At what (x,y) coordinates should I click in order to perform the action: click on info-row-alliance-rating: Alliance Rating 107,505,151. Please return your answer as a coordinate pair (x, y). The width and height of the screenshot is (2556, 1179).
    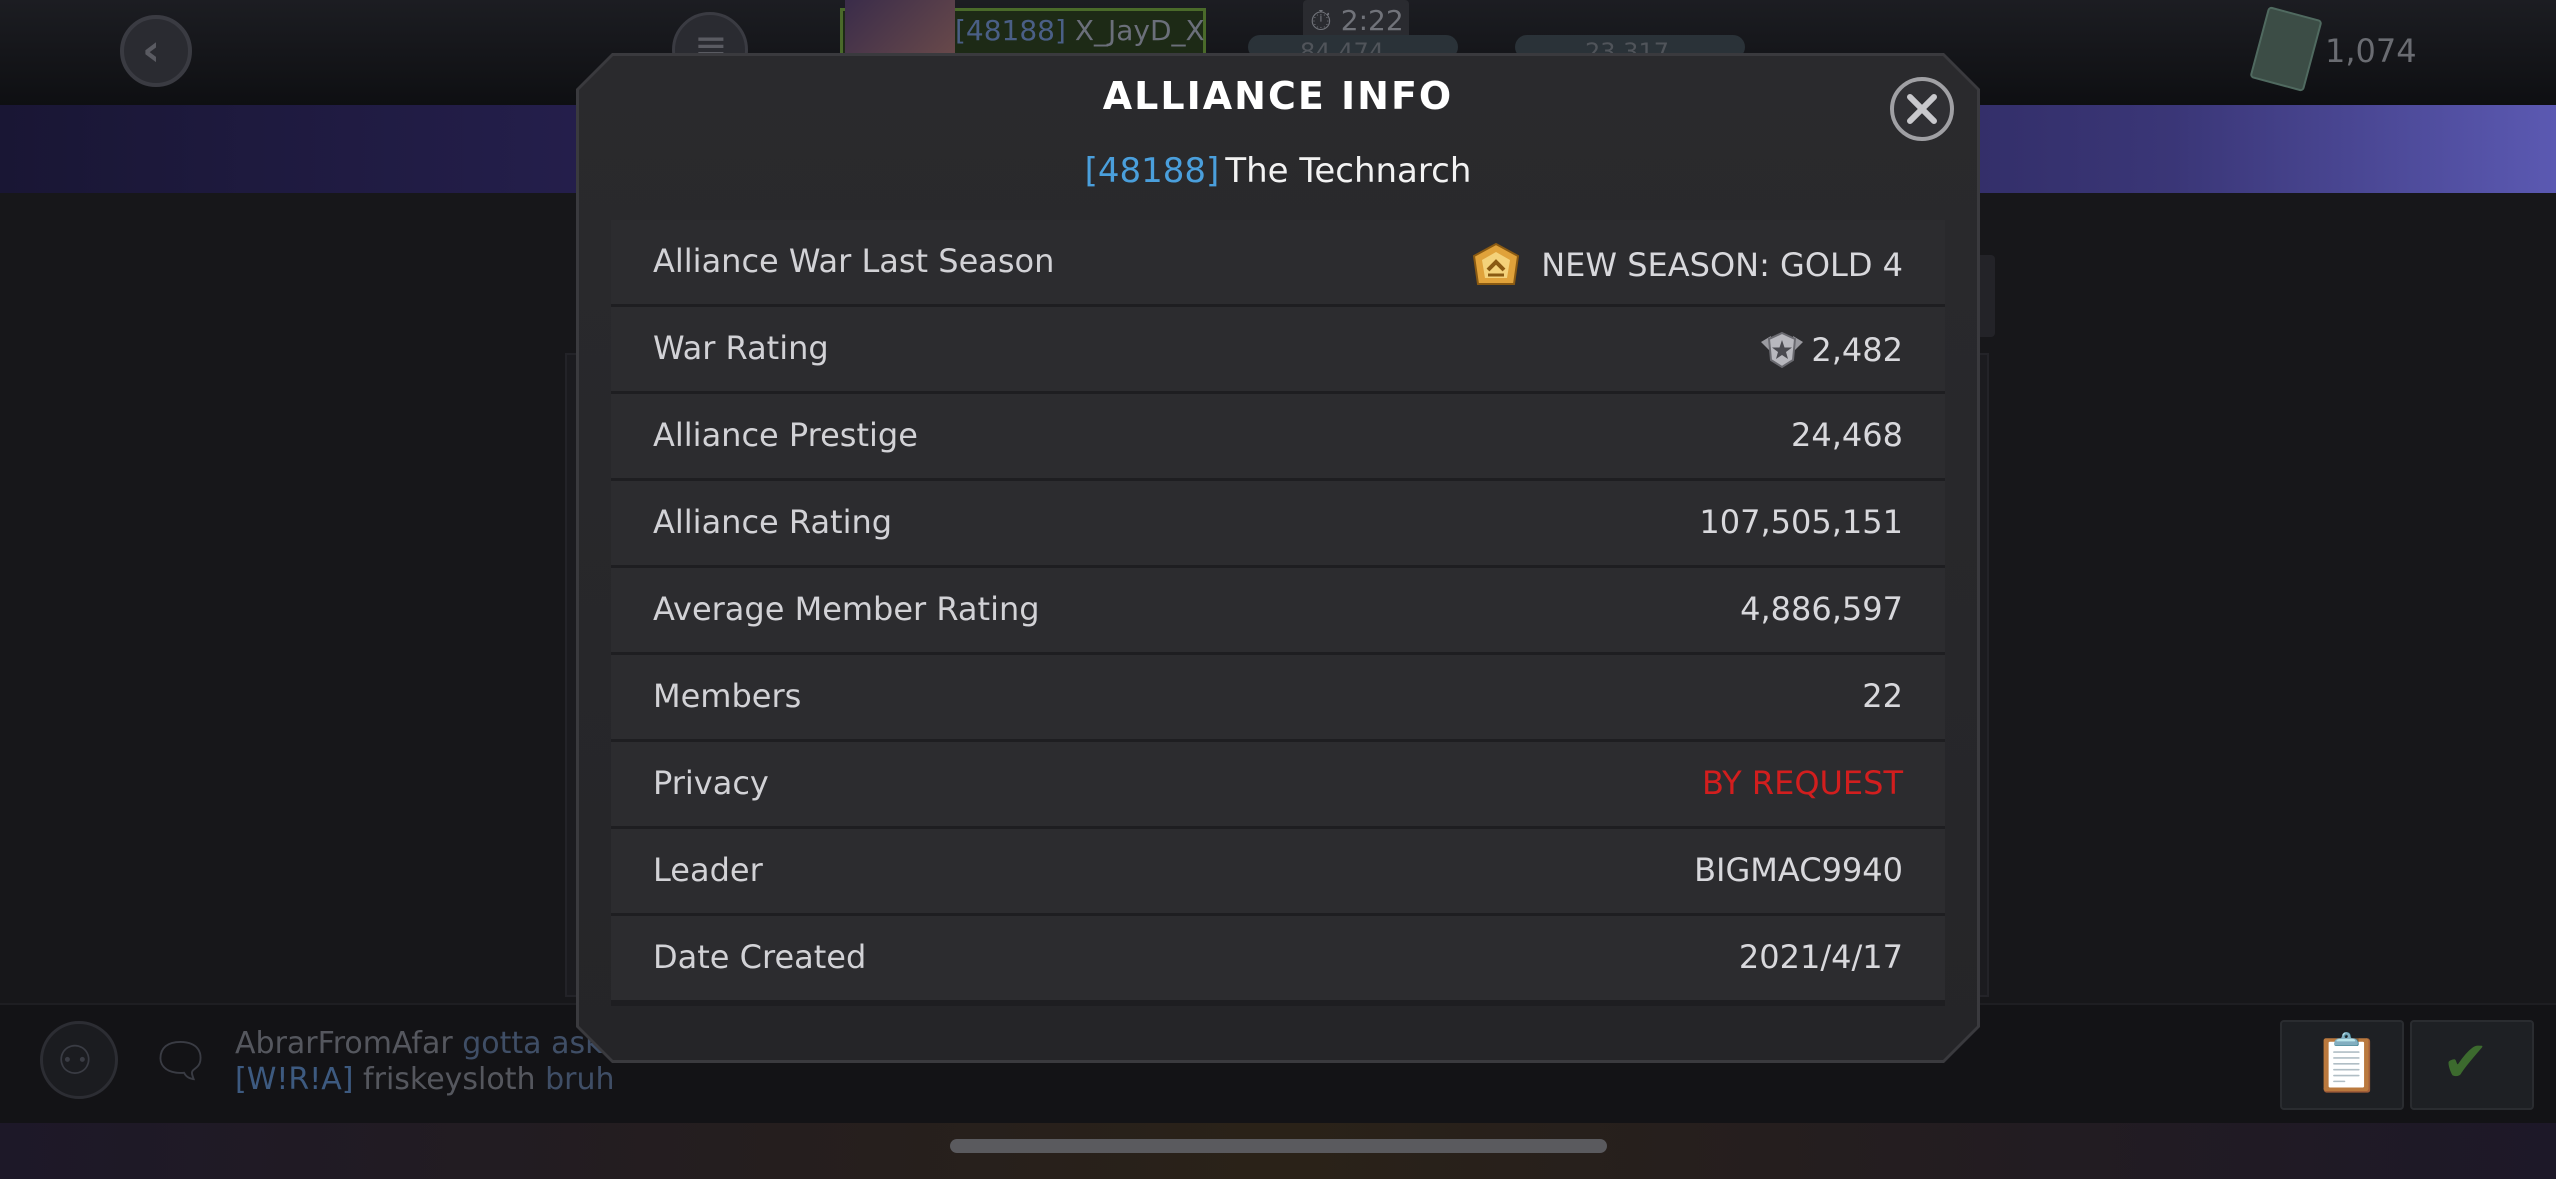
    Looking at the image, I should click on (1278, 523).